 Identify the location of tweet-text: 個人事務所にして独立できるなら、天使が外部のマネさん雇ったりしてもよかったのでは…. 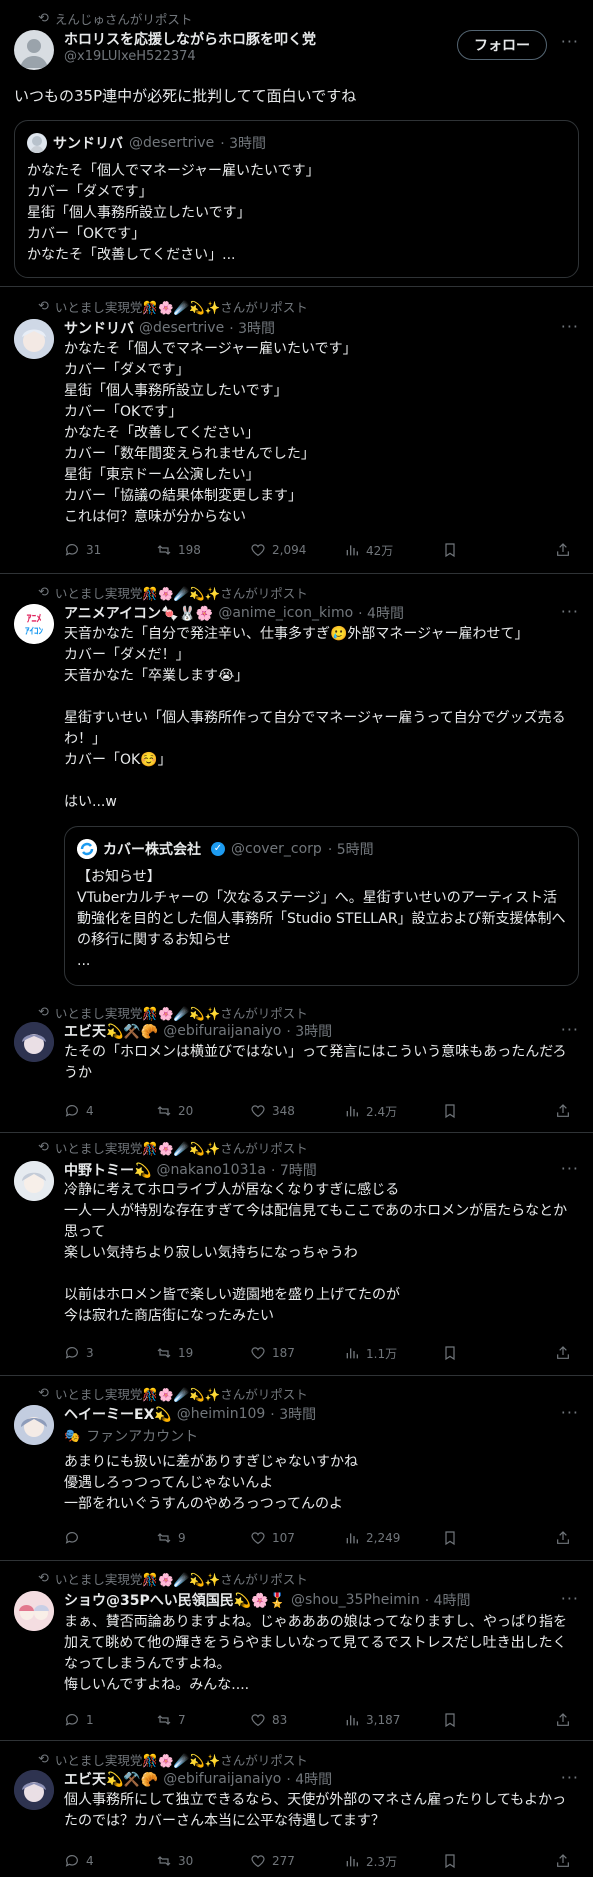
(315, 1810).